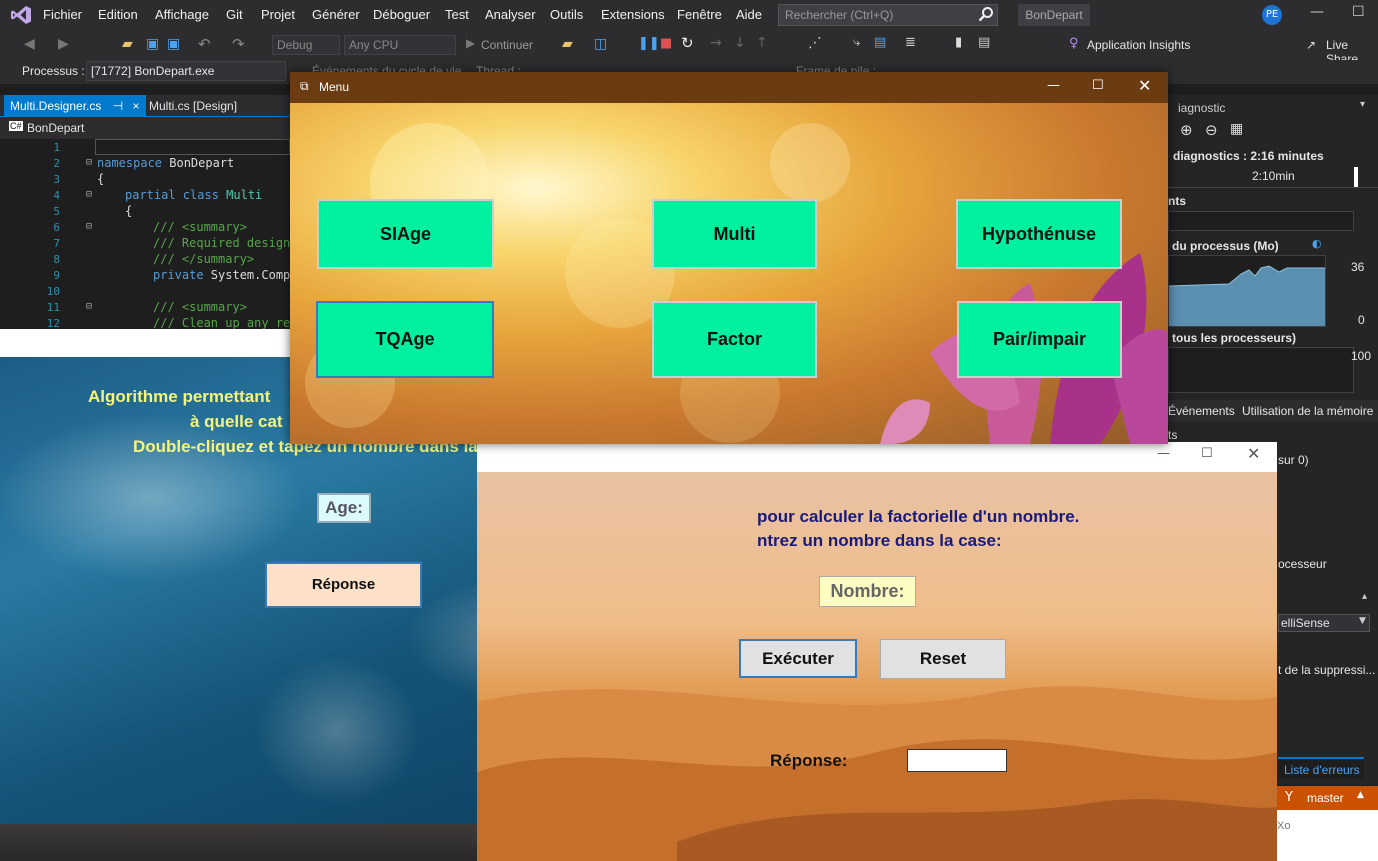  What do you see at coordinates (130, 163) in the screenshot?
I see `keyword: namespace` at bounding box center [130, 163].